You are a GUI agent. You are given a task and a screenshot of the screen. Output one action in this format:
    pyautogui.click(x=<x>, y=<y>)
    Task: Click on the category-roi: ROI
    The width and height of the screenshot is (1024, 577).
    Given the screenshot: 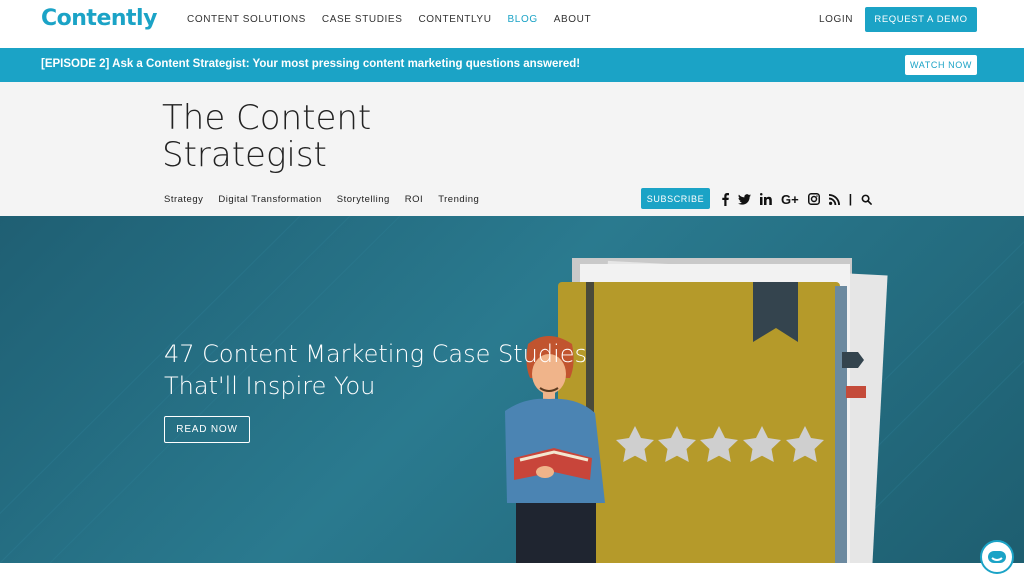 What is the action you would take?
    pyautogui.click(x=414, y=199)
    